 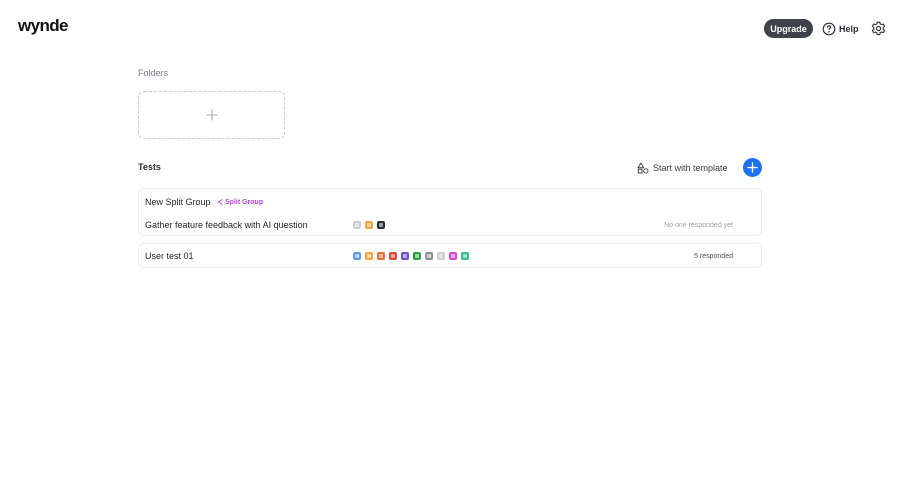 I want to click on tests-heading: Tests, so click(x=149, y=167).